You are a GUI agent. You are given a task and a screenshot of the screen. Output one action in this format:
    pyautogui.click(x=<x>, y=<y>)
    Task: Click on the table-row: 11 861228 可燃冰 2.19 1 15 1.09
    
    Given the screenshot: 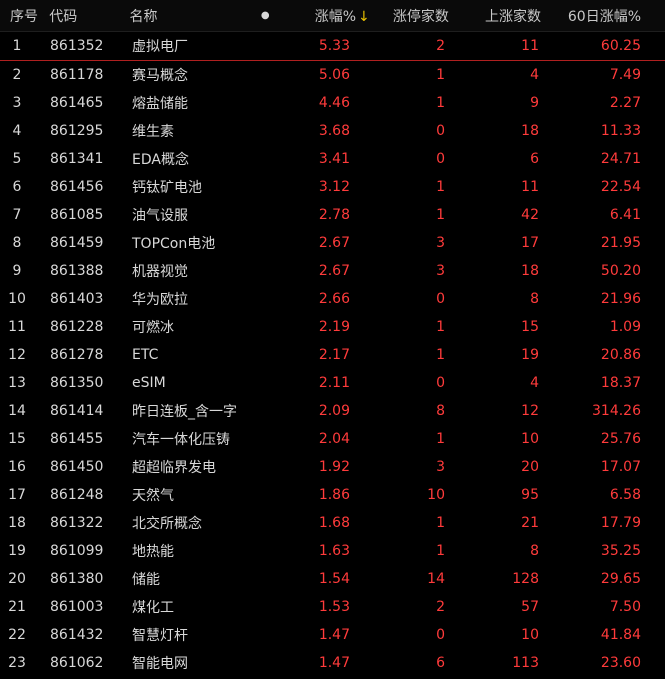 What is the action you would take?
    pyautogui.click(x=332, y=327)
    